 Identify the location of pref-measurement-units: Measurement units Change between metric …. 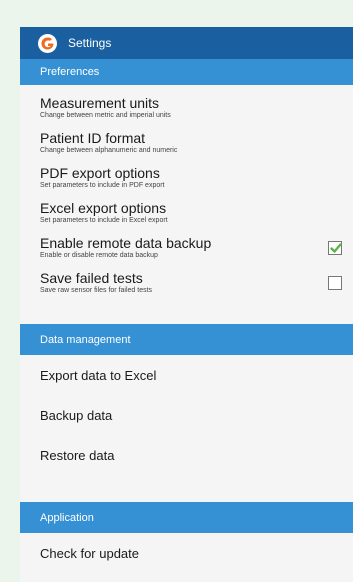
(186, 108).